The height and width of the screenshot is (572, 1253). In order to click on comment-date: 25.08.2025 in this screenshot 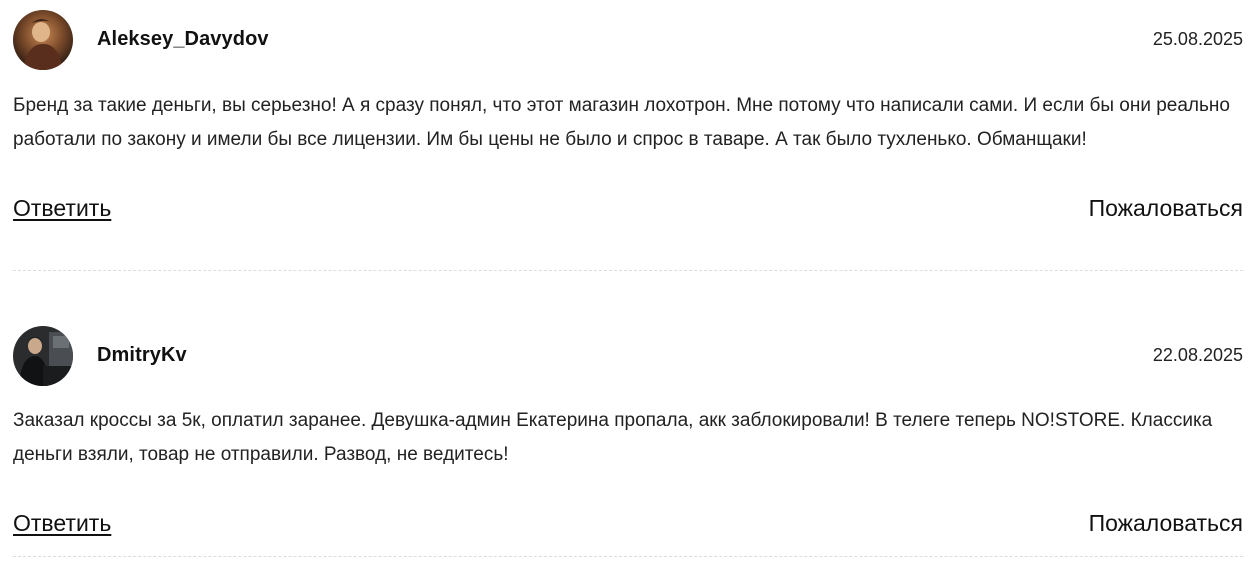, I will do `click(1197, 39)`.